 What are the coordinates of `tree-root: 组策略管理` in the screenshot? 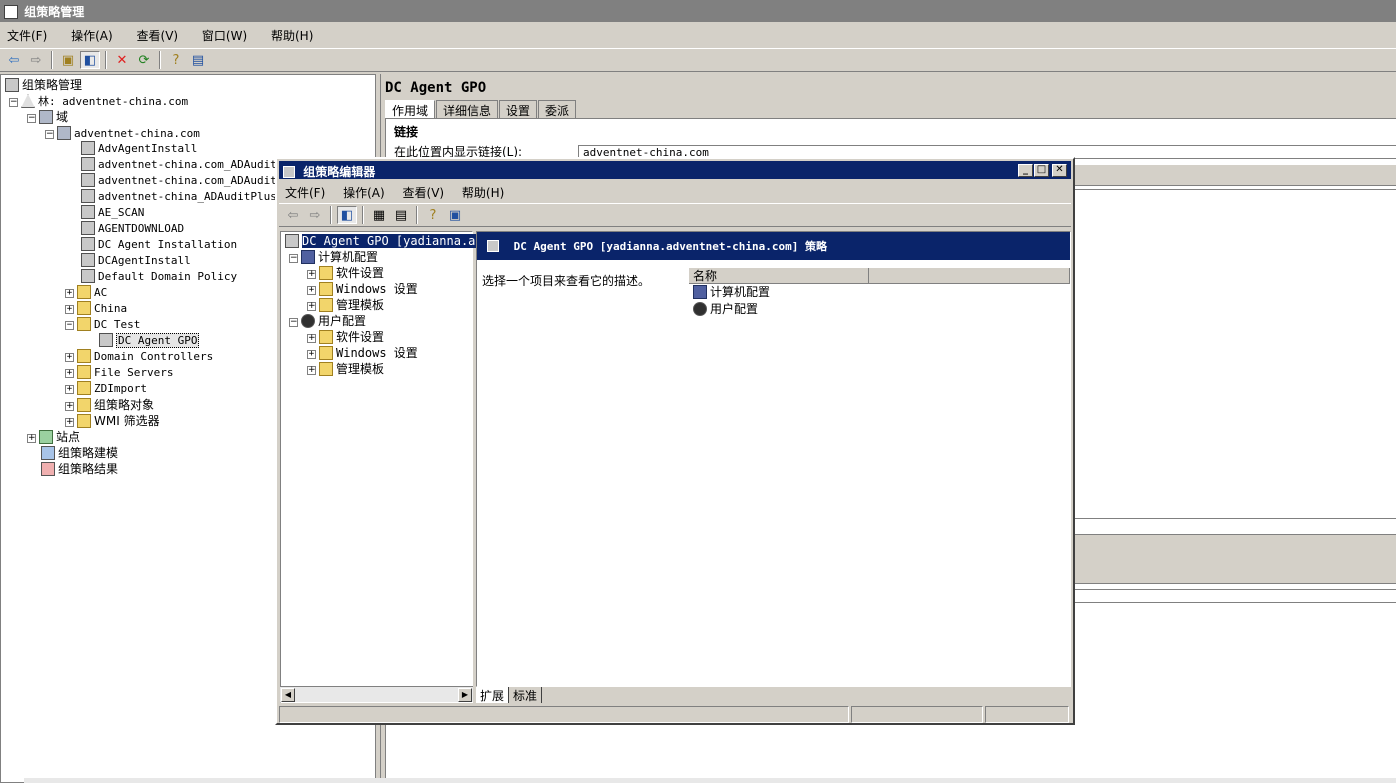 It's located at (43, 85).